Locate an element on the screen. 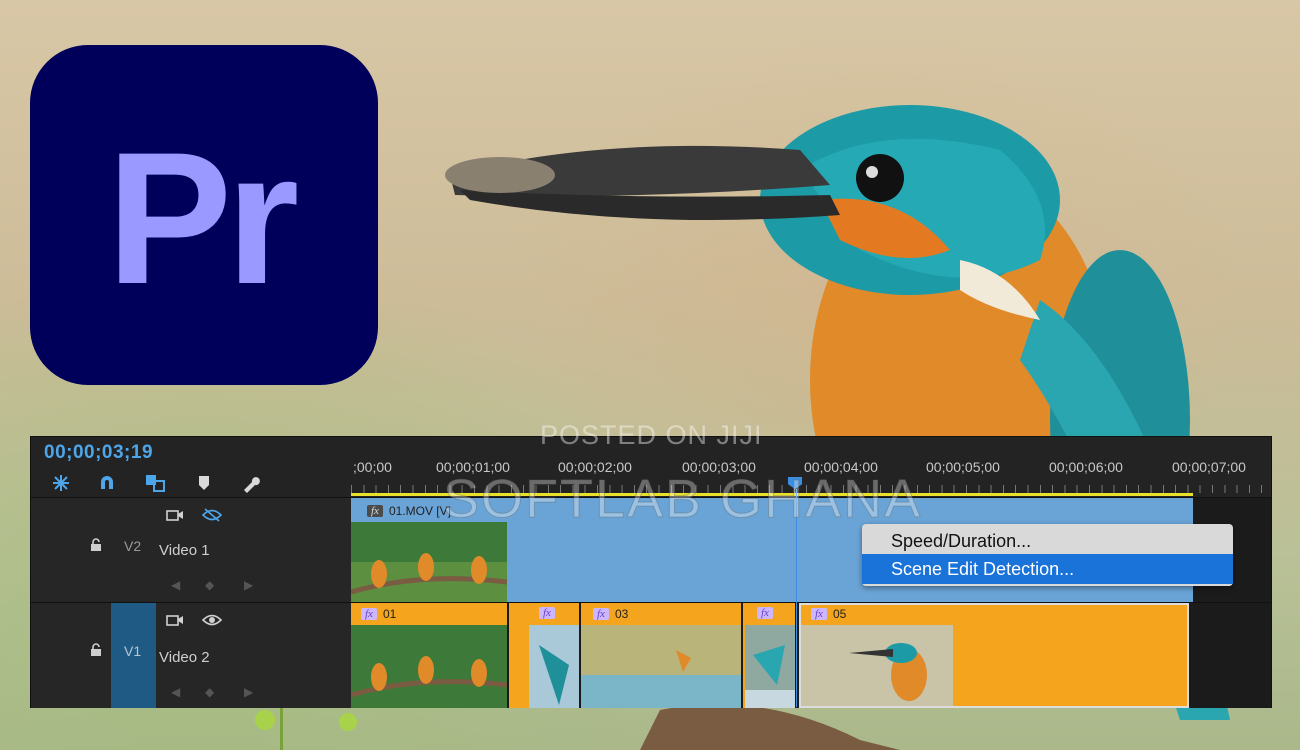 The image size is (1300, 750). track-header-v2: V2 Video 1 ◀ ◆ ▶ is located at coordinates (191, 549).